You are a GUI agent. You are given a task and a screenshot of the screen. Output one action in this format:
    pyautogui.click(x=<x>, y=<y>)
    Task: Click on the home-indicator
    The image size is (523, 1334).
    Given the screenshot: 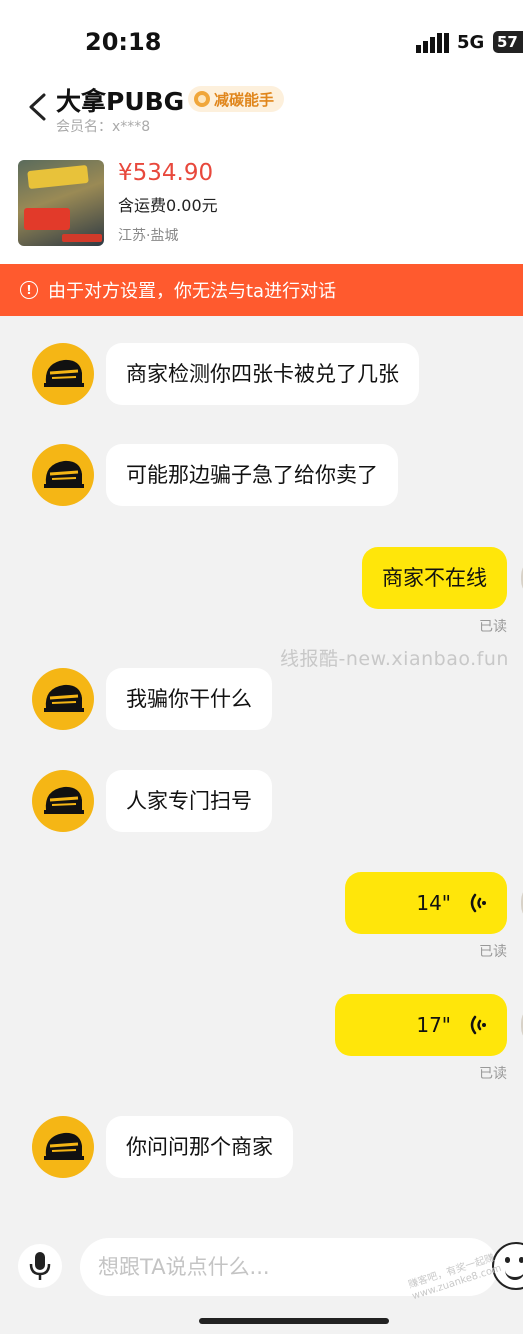 What is the action you would take?
    pyautogui.click(x=294, y=1321)
    